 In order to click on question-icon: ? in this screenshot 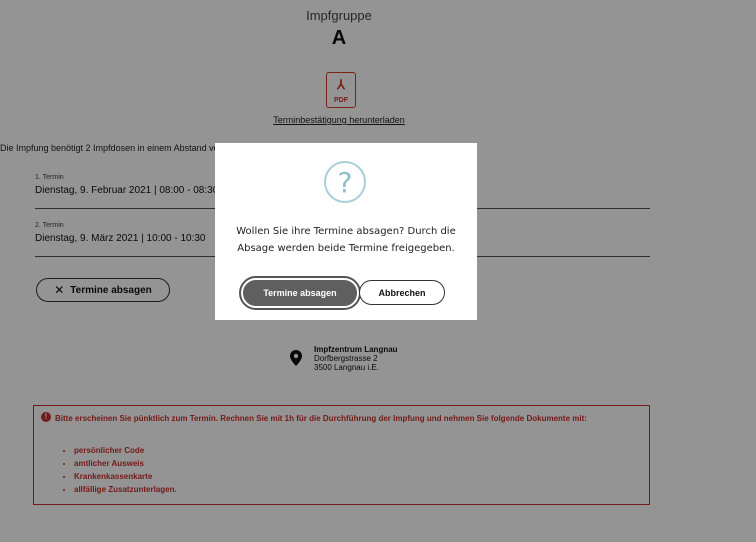, I will do `click(345, 182)`.